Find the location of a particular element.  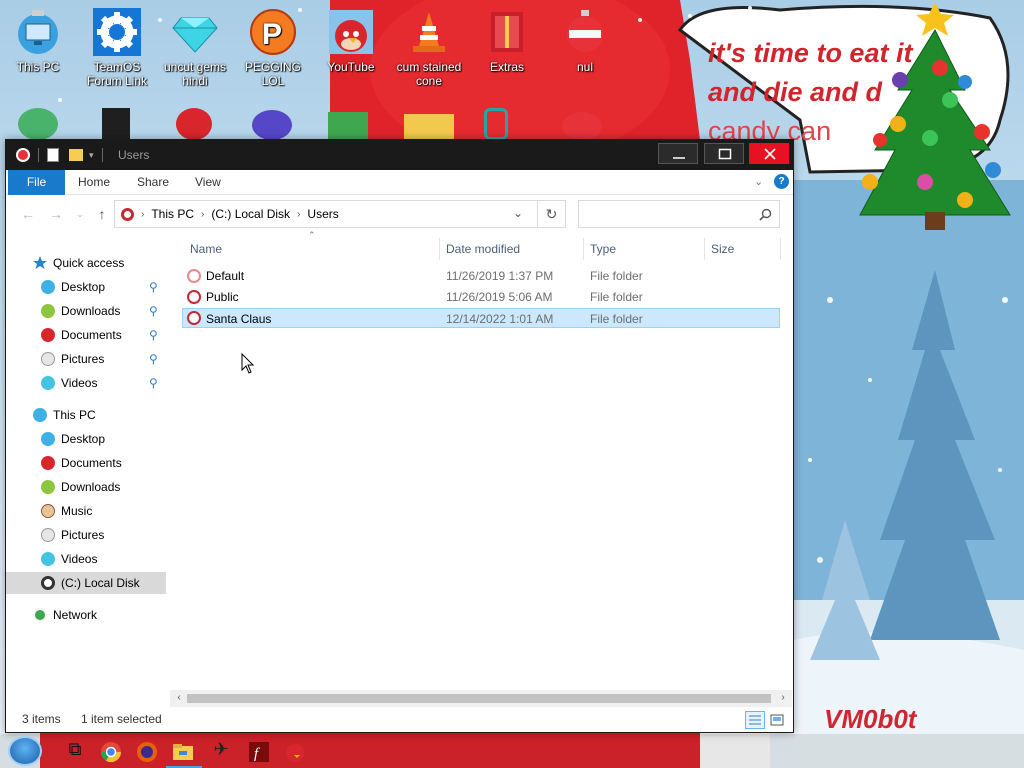

flash-icon: f is located at coordinates (259, 752).